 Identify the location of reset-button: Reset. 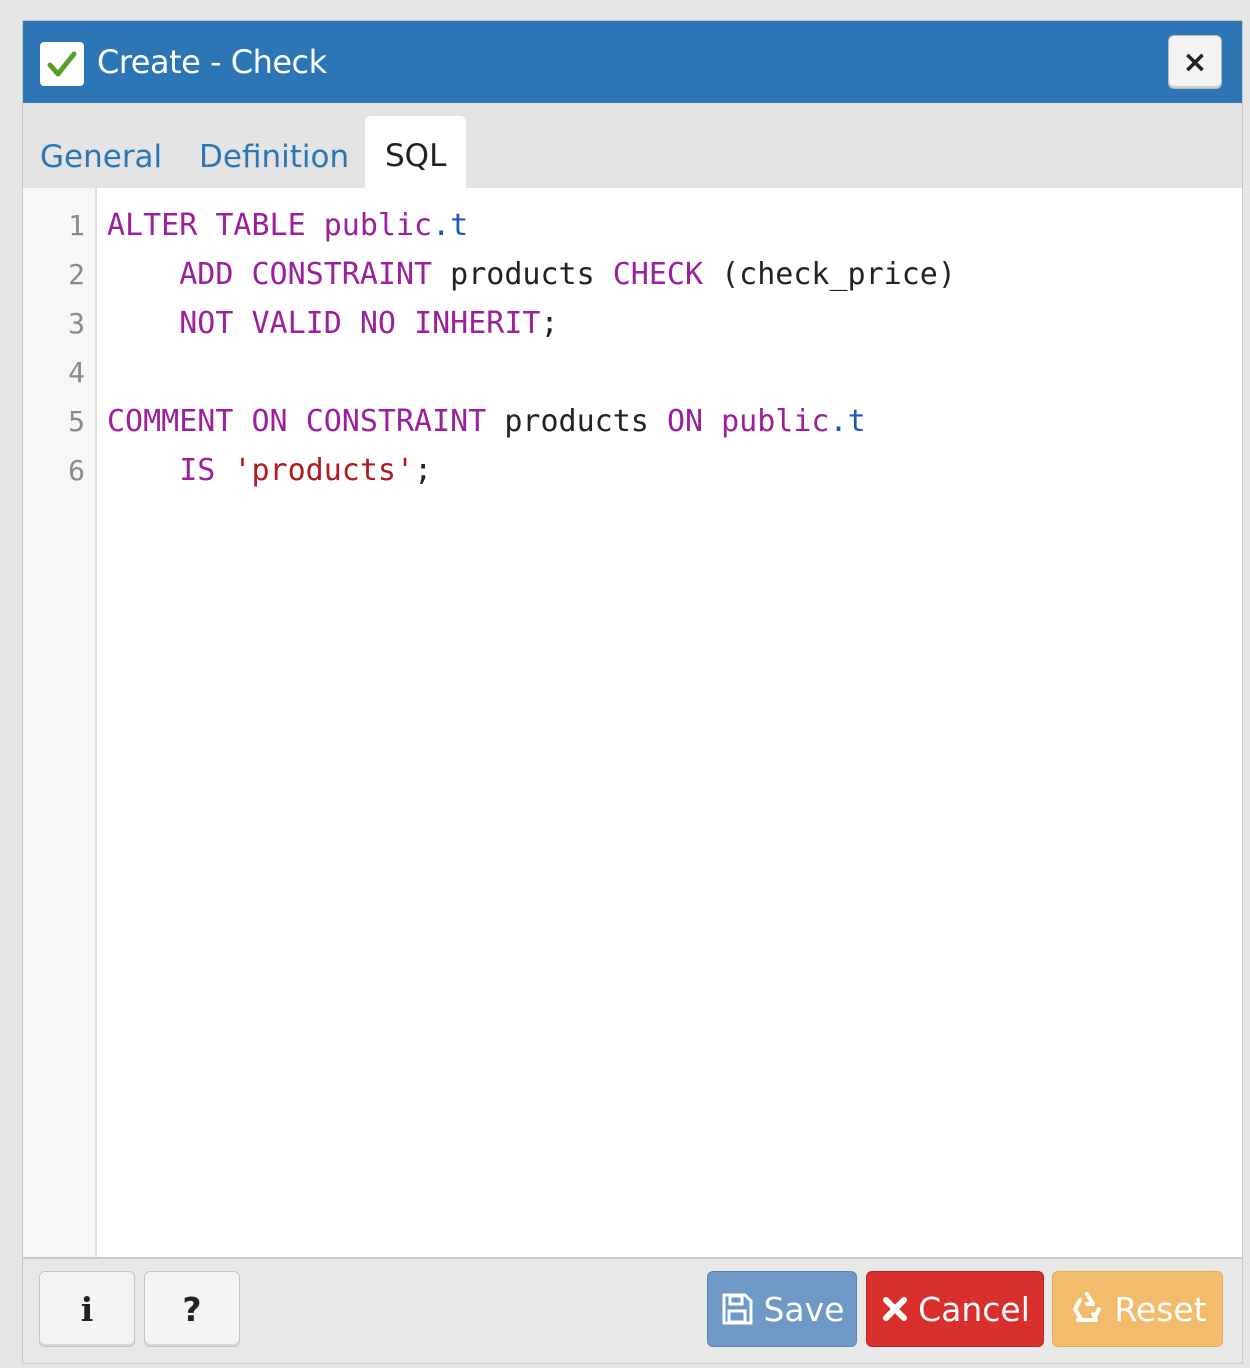
(1137, 1309).